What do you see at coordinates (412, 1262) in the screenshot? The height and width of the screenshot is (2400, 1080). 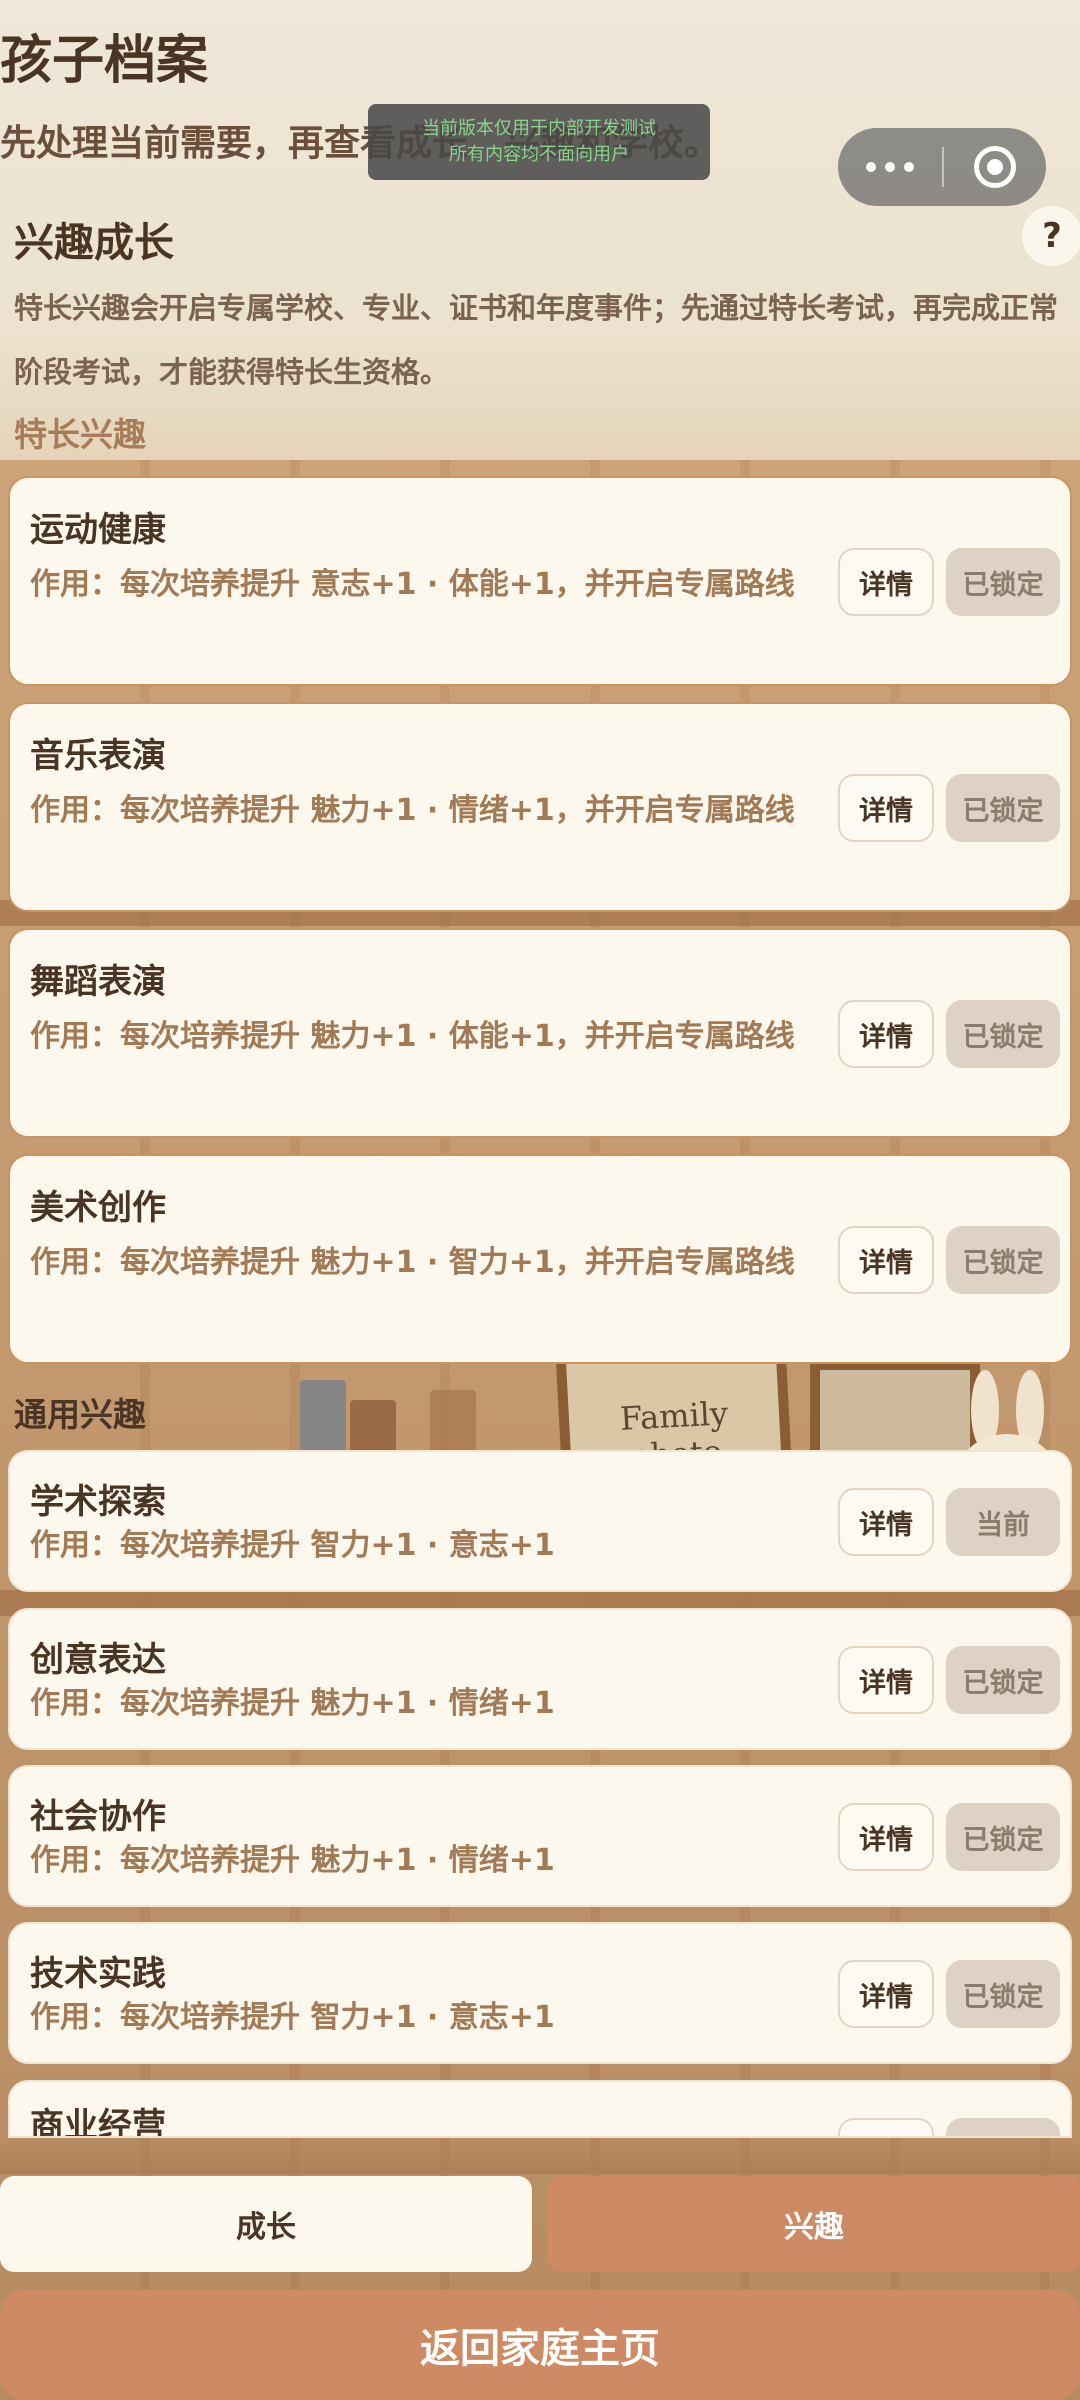 I see `interest-effect: 作用：每次培养提升 魅力+1 · 智力+1，并开启专属路线` at bounding box center [412, 1262].